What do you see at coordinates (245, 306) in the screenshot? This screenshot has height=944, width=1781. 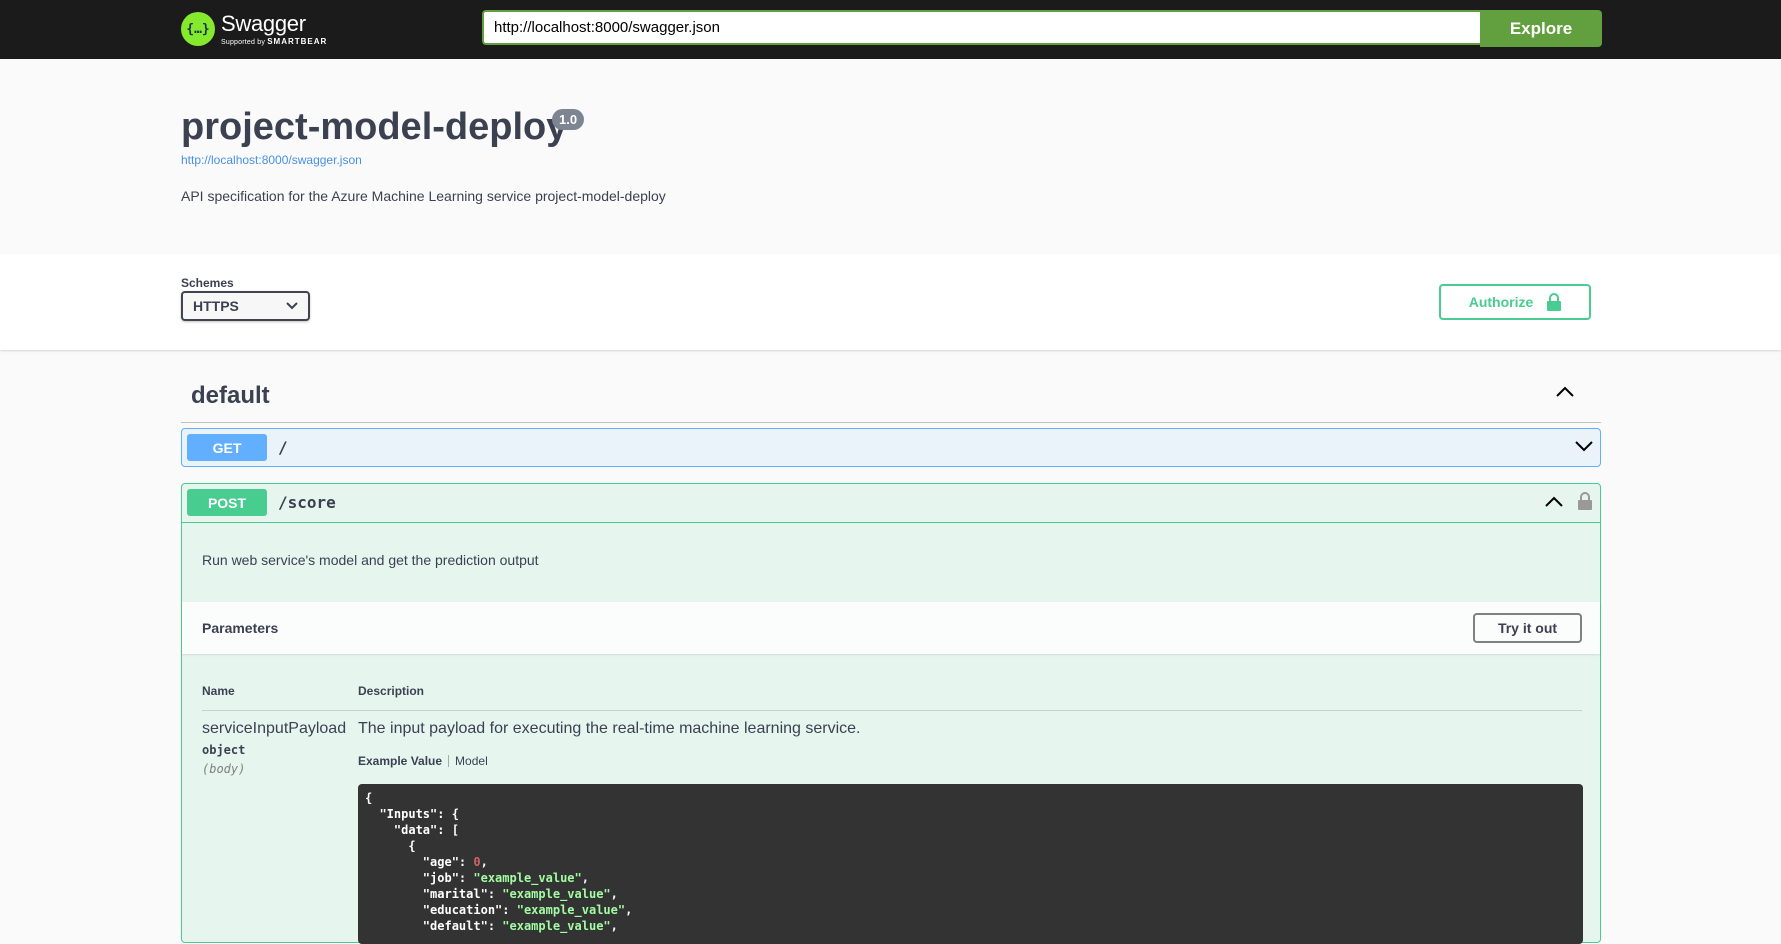 I see `scheme-select: HTTPS` at bounding box center [245, 306].